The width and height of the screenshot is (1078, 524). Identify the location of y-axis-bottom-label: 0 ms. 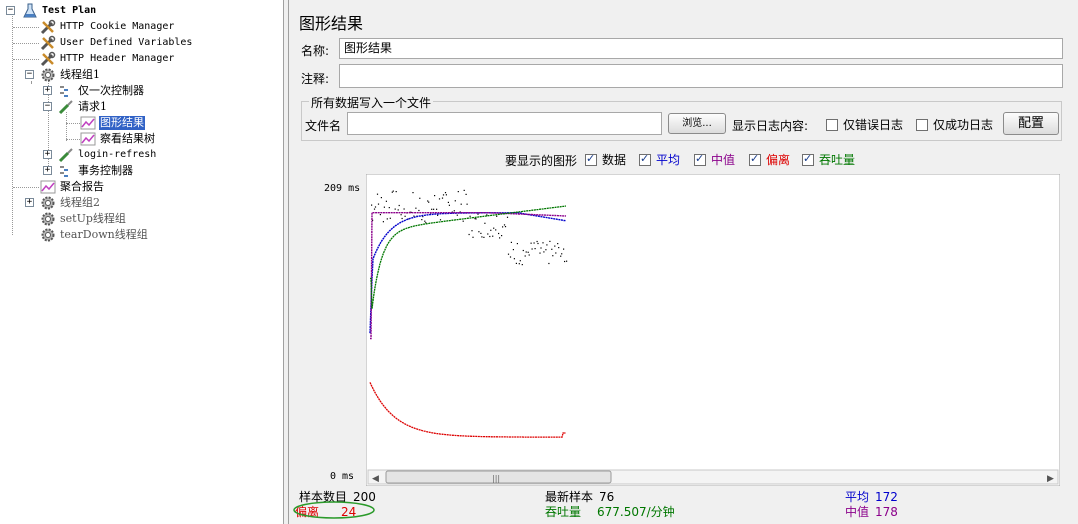
(342, 476).